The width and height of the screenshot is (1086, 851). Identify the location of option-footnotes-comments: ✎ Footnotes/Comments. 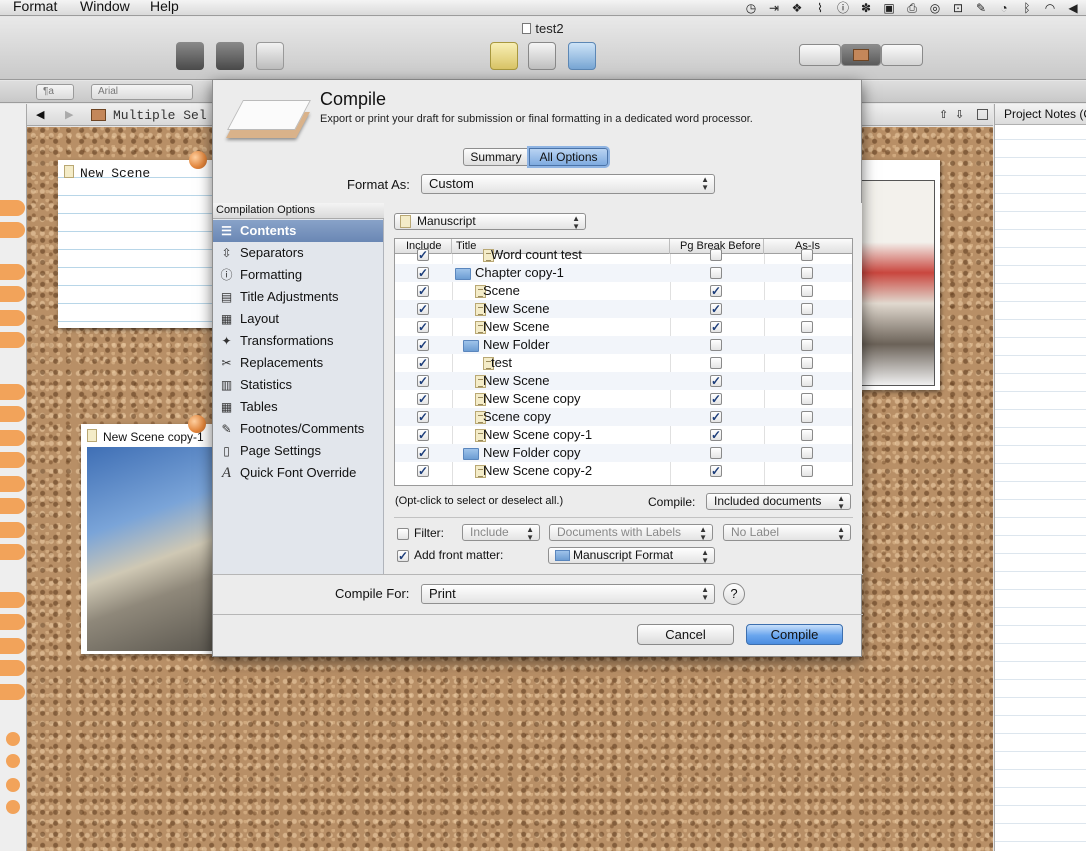
(298, 429).